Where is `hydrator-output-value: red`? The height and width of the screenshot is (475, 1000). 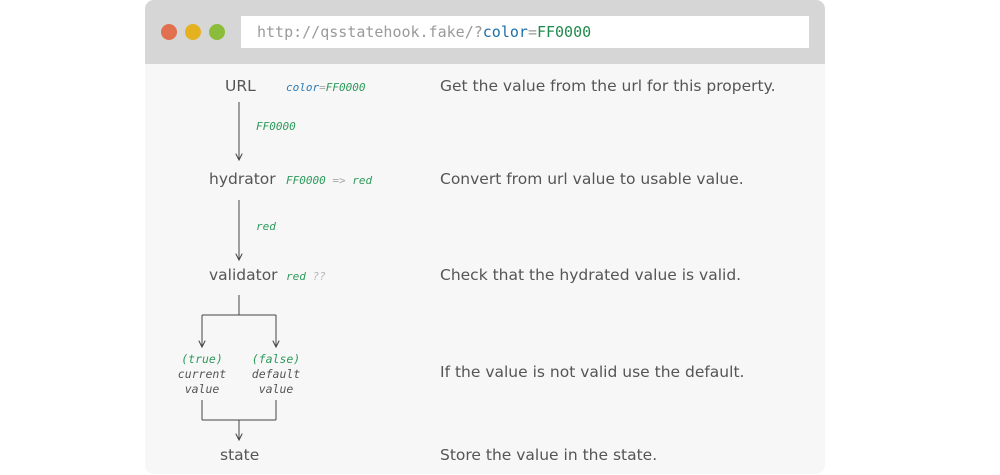
hydrator-output-value: red is located at coordinates (362, 180).